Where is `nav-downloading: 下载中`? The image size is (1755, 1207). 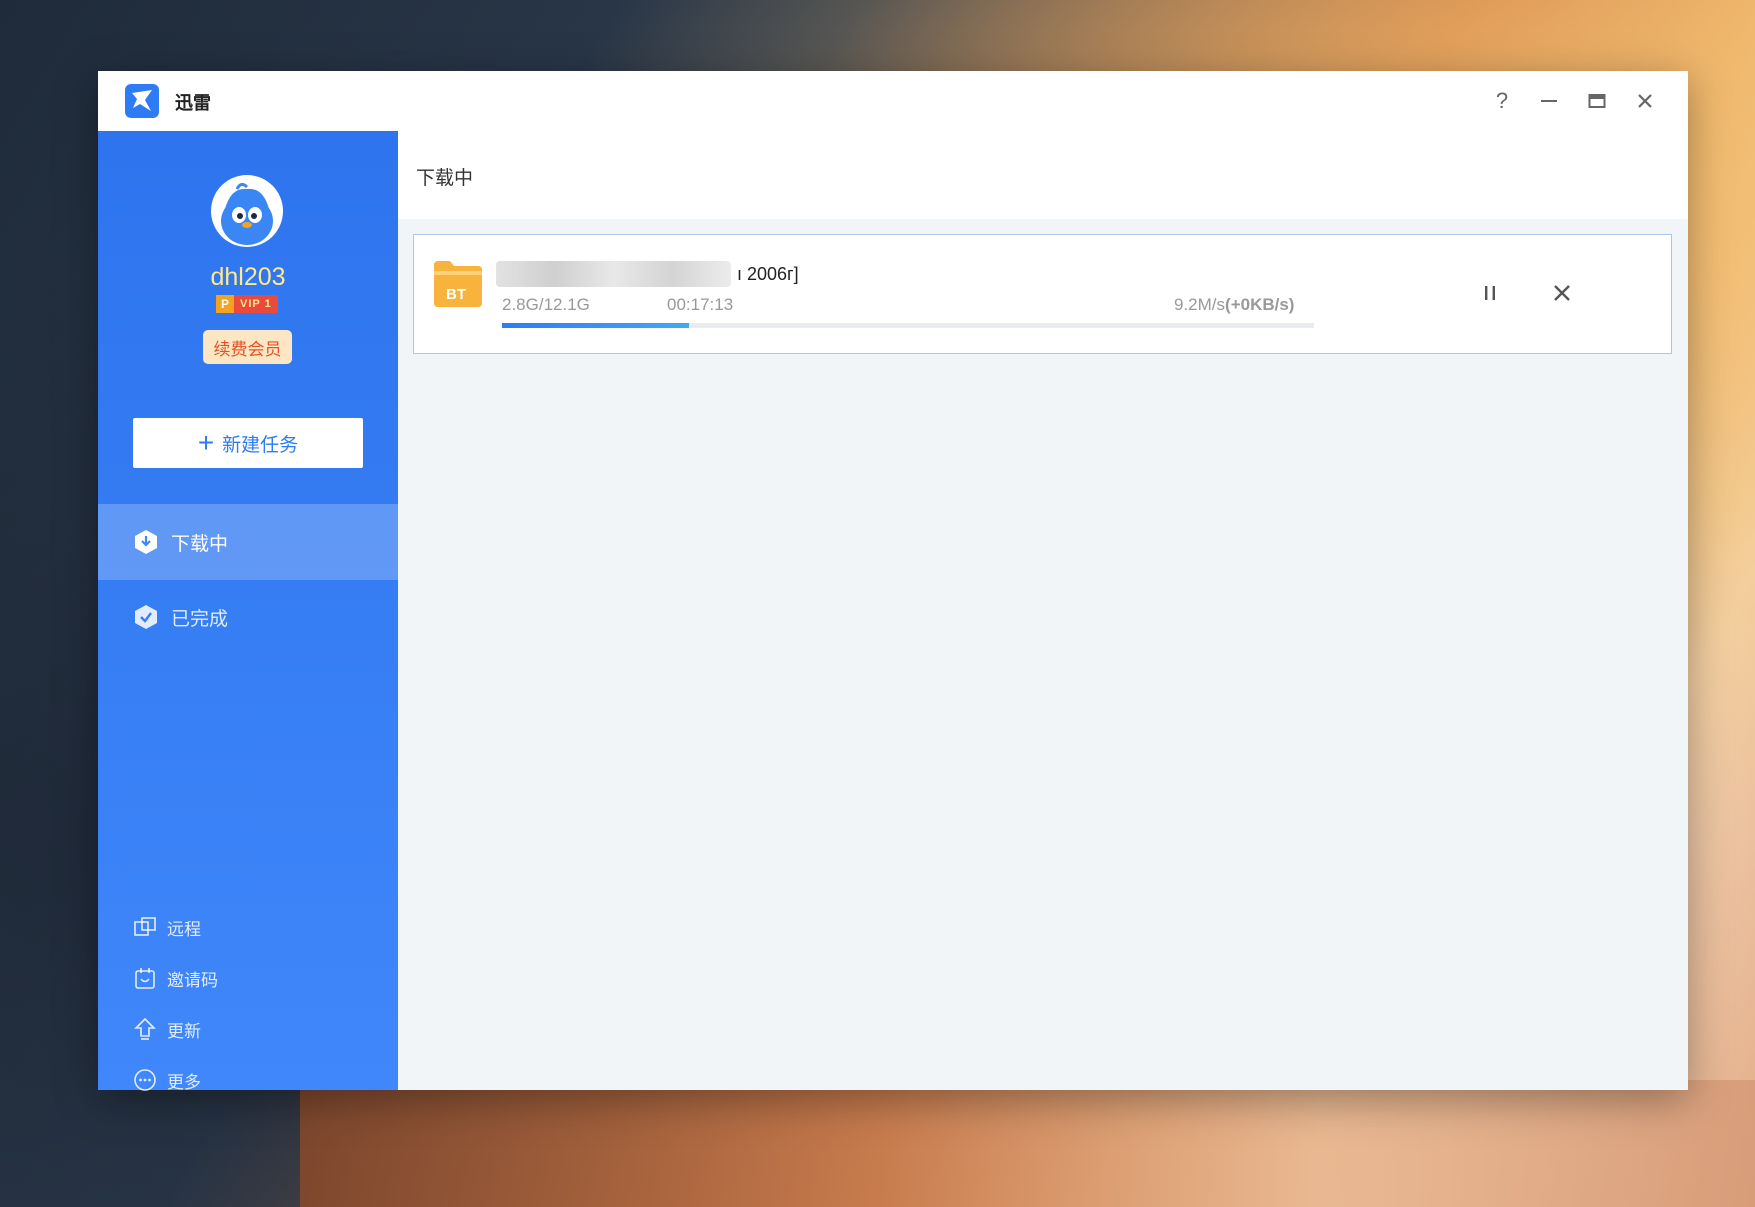 nav-downloading: 下载中 is located at coordinates (248, 542).